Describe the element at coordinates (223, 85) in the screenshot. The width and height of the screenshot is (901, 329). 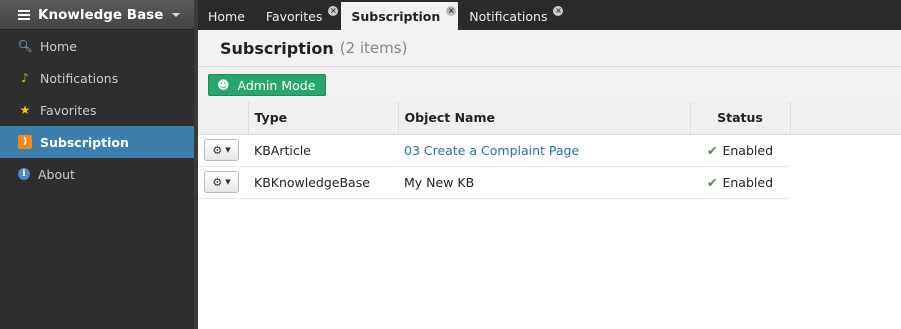
I see `users-icon: ☻` at that location.